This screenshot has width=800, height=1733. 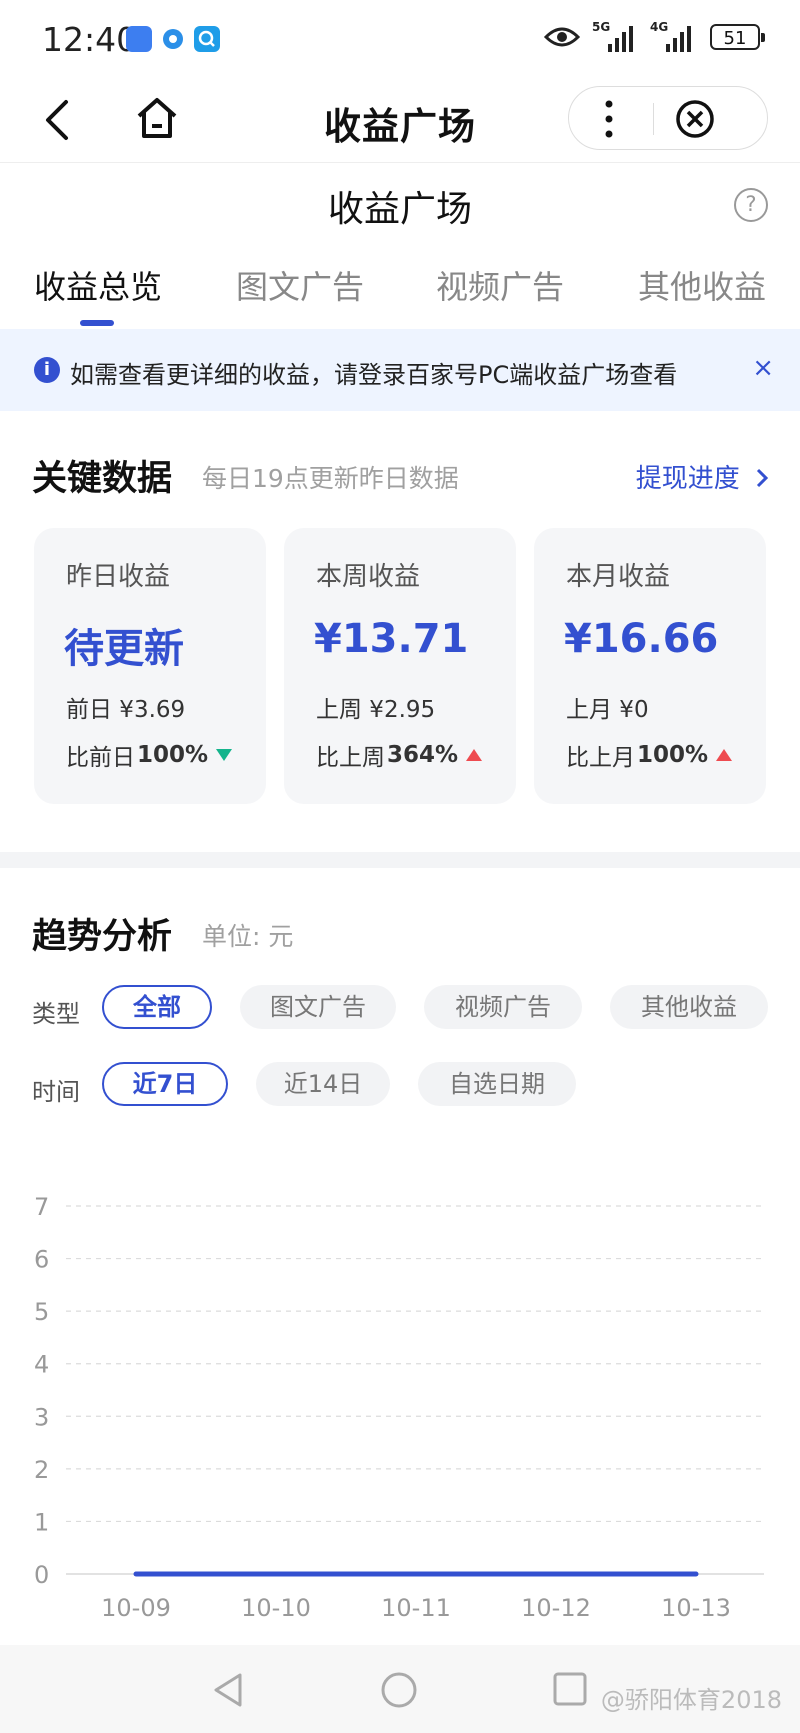 What do you see at coordinates (376, 710) in the screenshot?
I see `card-prev: 上周 ¥2.95` at bounding box center [376, 710].